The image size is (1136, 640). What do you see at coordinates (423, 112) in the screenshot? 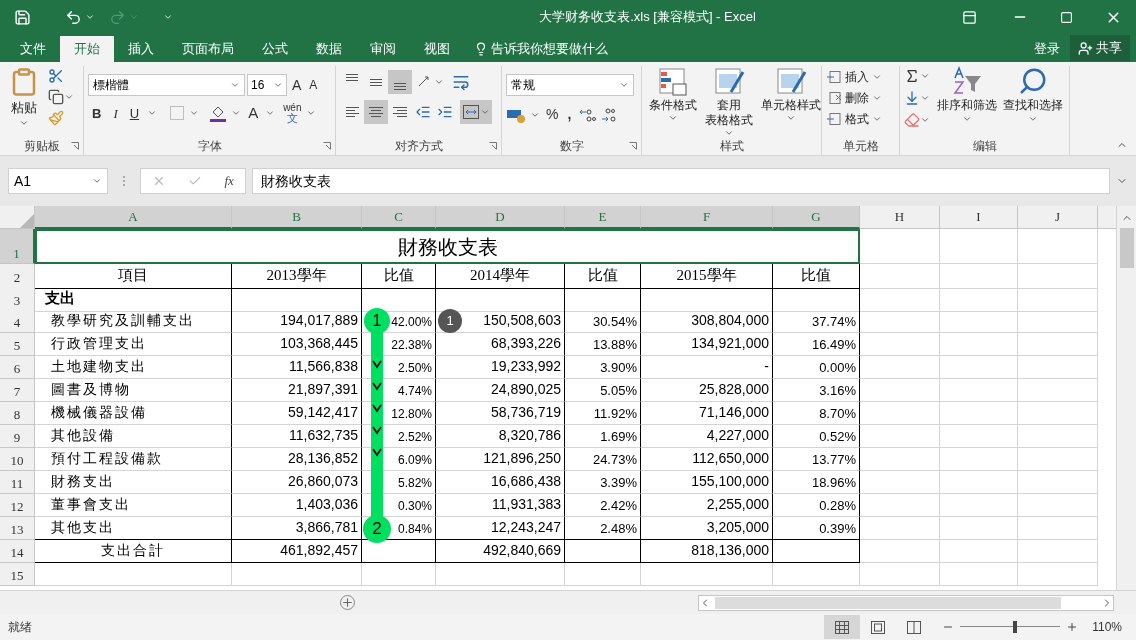
I see `decrease-indent-icon` at bounding box center [423, 112].